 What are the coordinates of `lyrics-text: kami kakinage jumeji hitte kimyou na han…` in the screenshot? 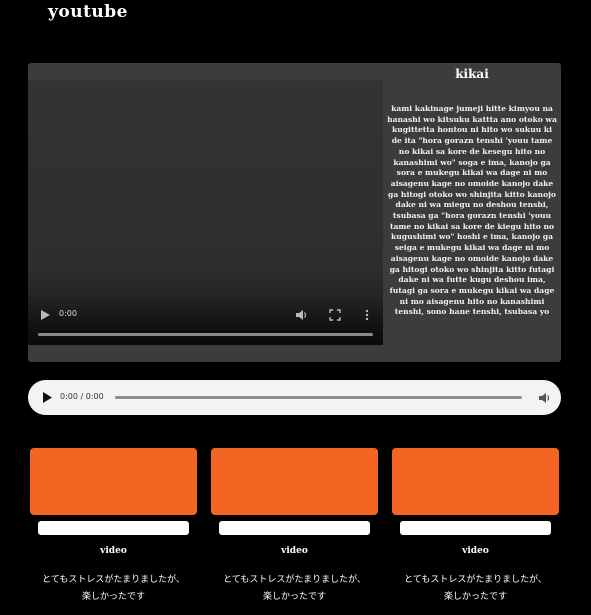 It's located at (472, 210).